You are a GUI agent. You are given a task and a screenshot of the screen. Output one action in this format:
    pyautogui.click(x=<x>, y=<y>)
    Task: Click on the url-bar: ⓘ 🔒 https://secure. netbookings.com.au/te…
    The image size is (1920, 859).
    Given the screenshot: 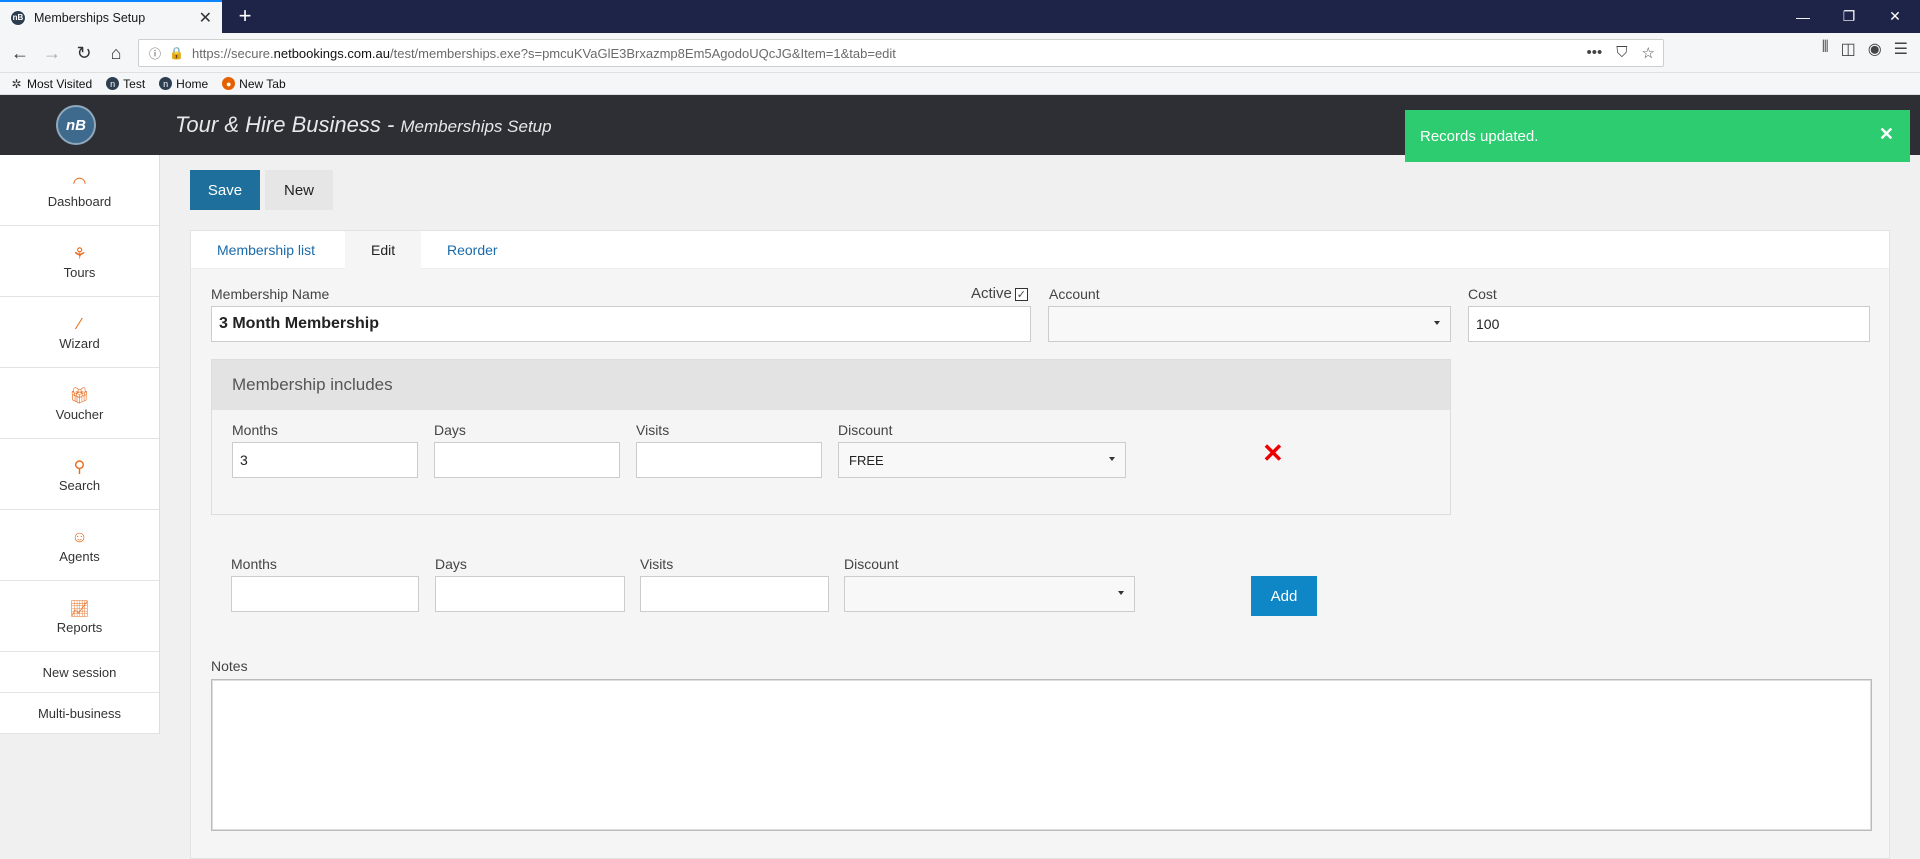 What is the action you would take?
    pyautogui.click(x=901, y=53)
    